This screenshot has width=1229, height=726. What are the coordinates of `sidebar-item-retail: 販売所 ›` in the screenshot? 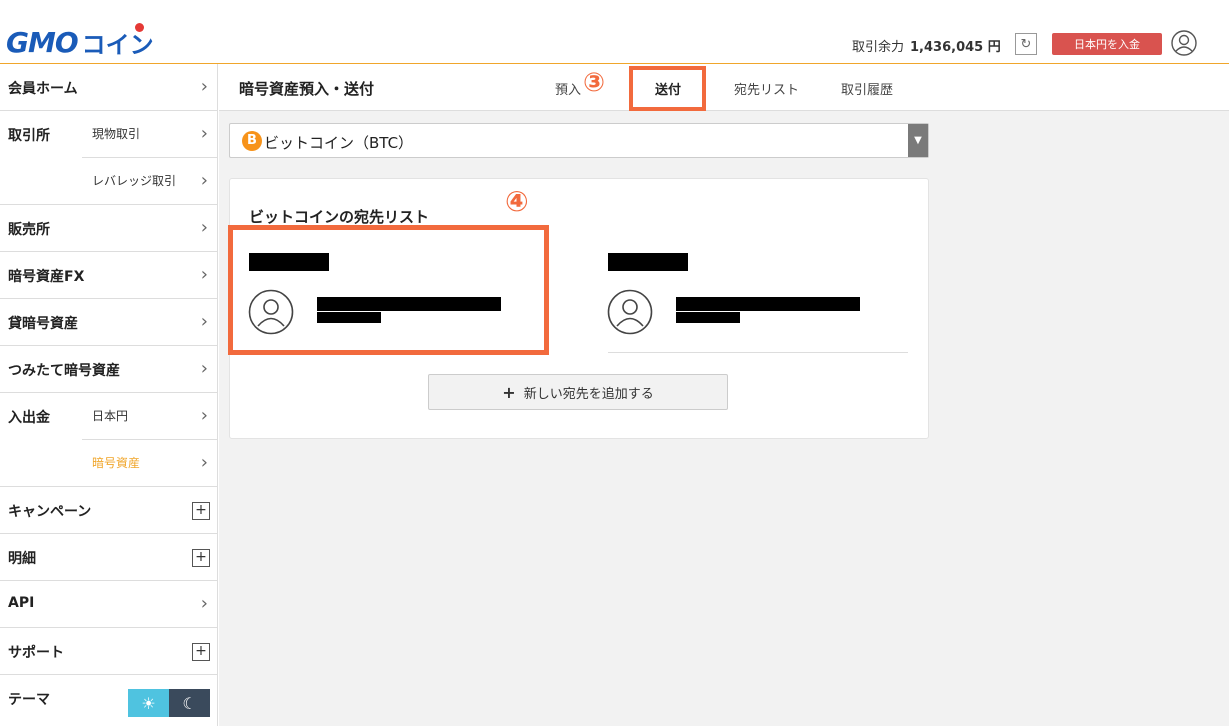 It's located at (109, 228).